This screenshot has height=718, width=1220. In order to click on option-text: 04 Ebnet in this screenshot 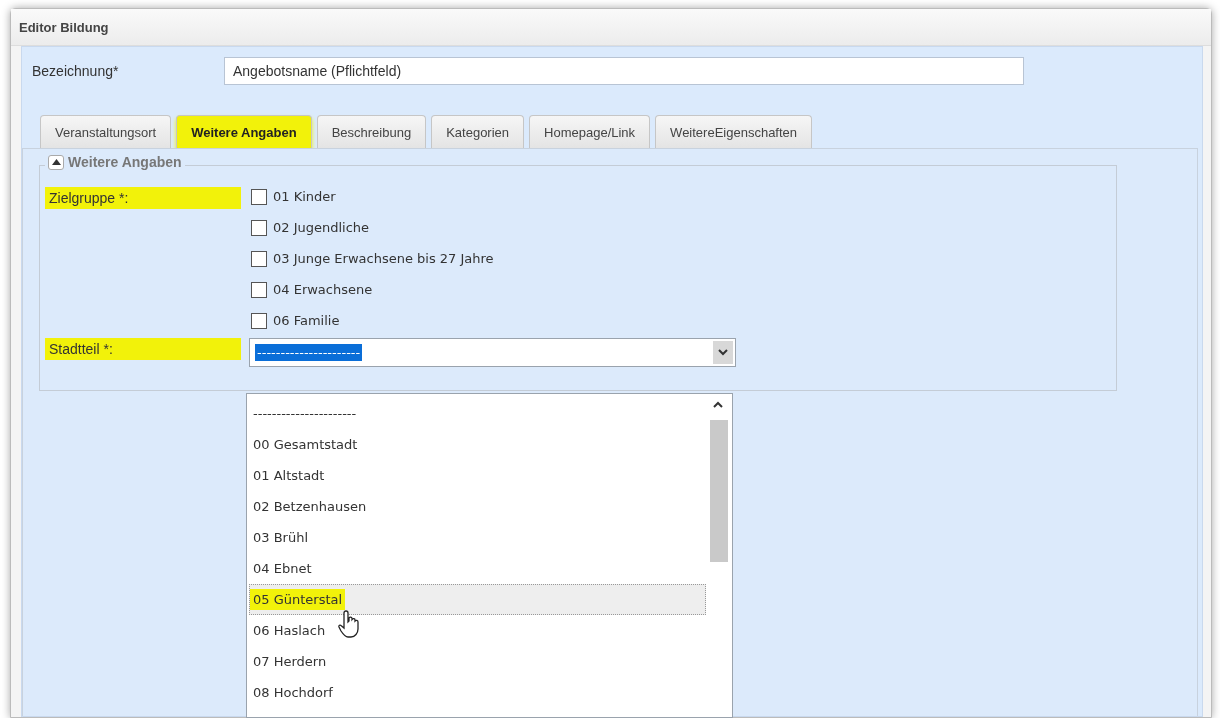, I will do `click(282, 569)`.